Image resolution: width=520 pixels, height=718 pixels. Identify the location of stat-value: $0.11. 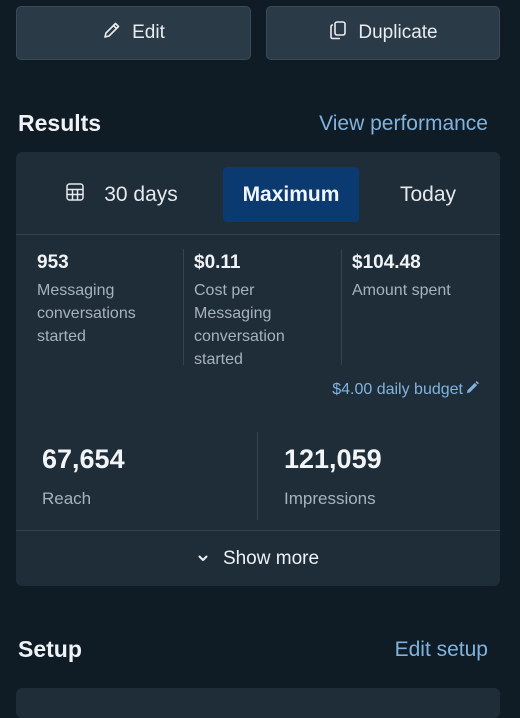
(217, 262).